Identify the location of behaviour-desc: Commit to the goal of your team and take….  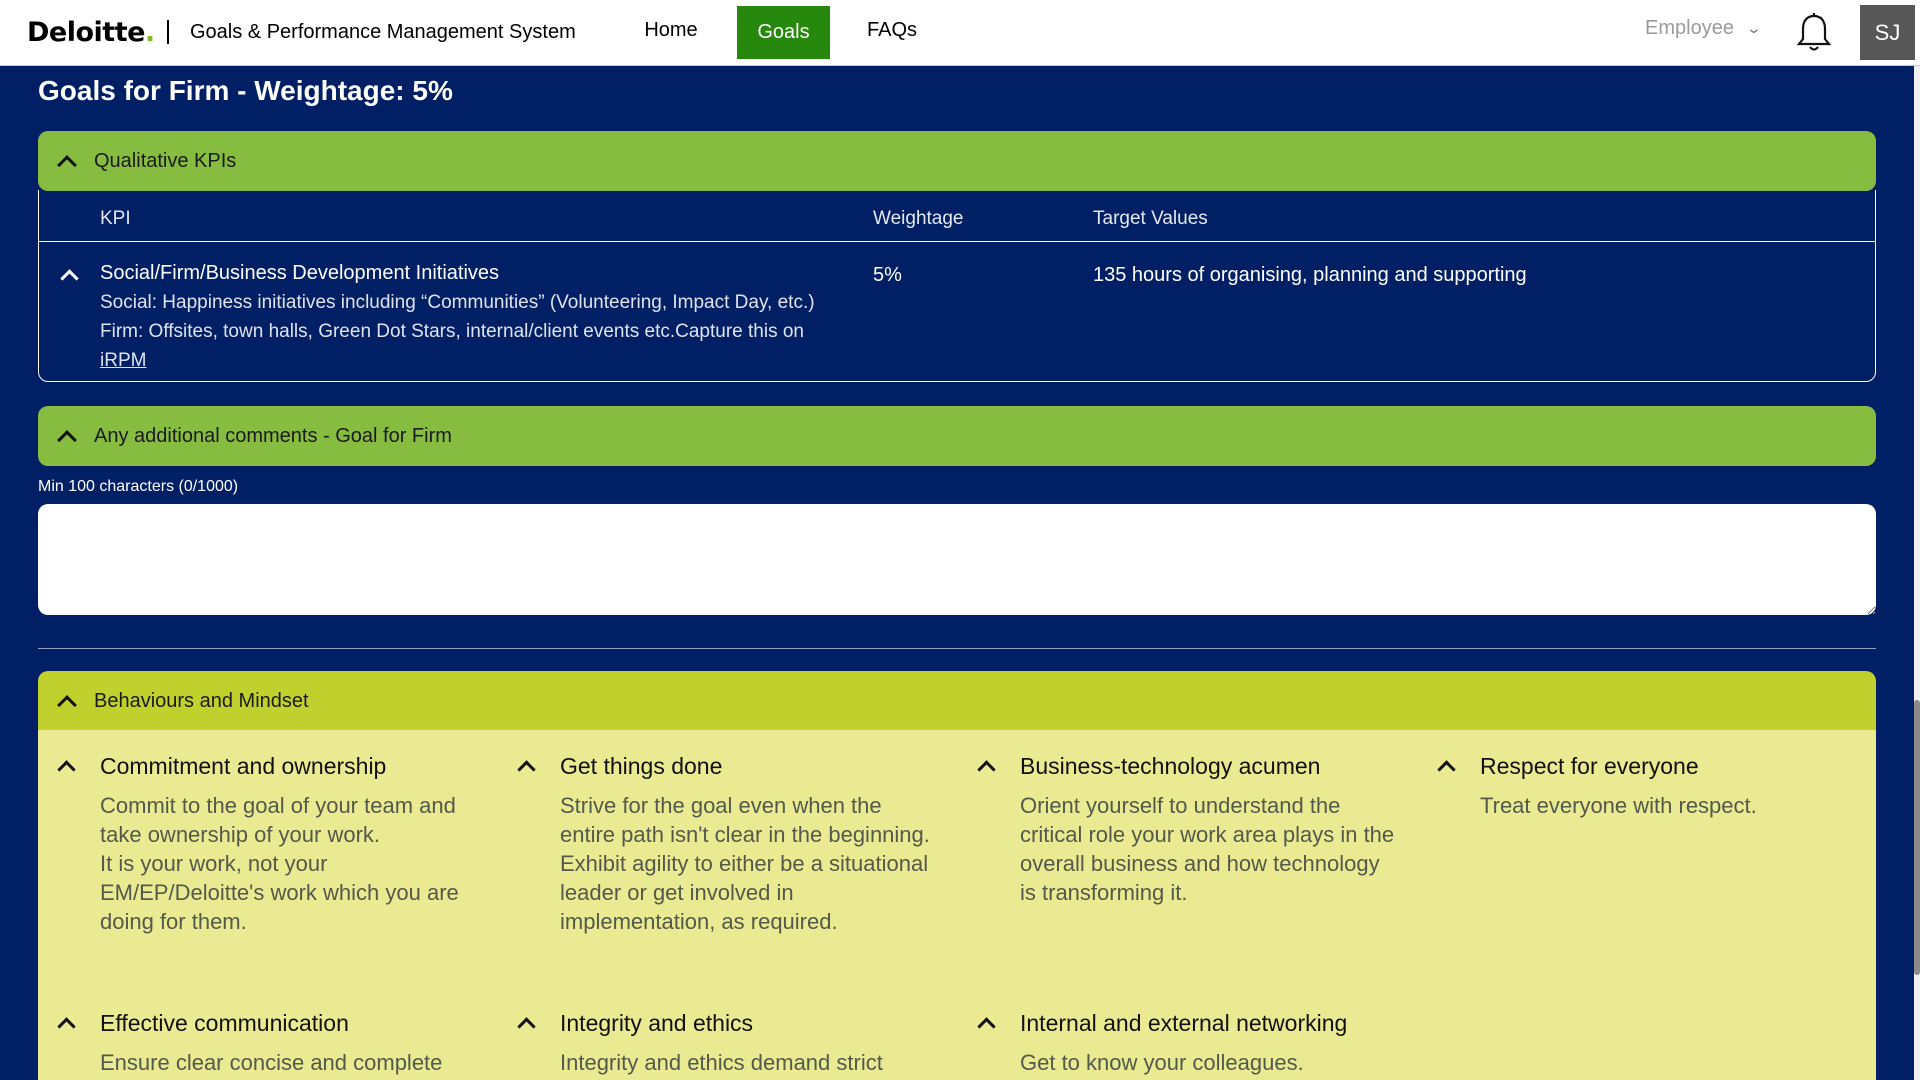
(279, 863).